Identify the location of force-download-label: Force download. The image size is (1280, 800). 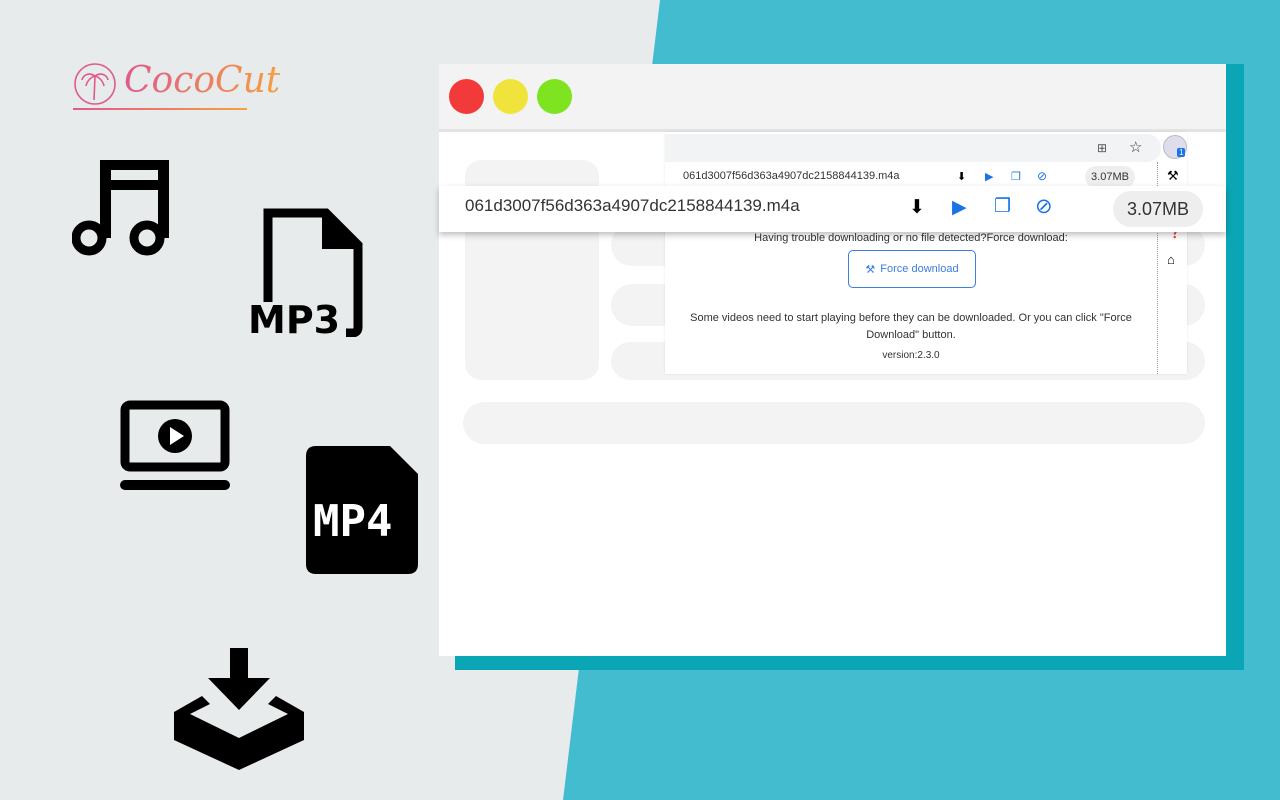
(919, 269).